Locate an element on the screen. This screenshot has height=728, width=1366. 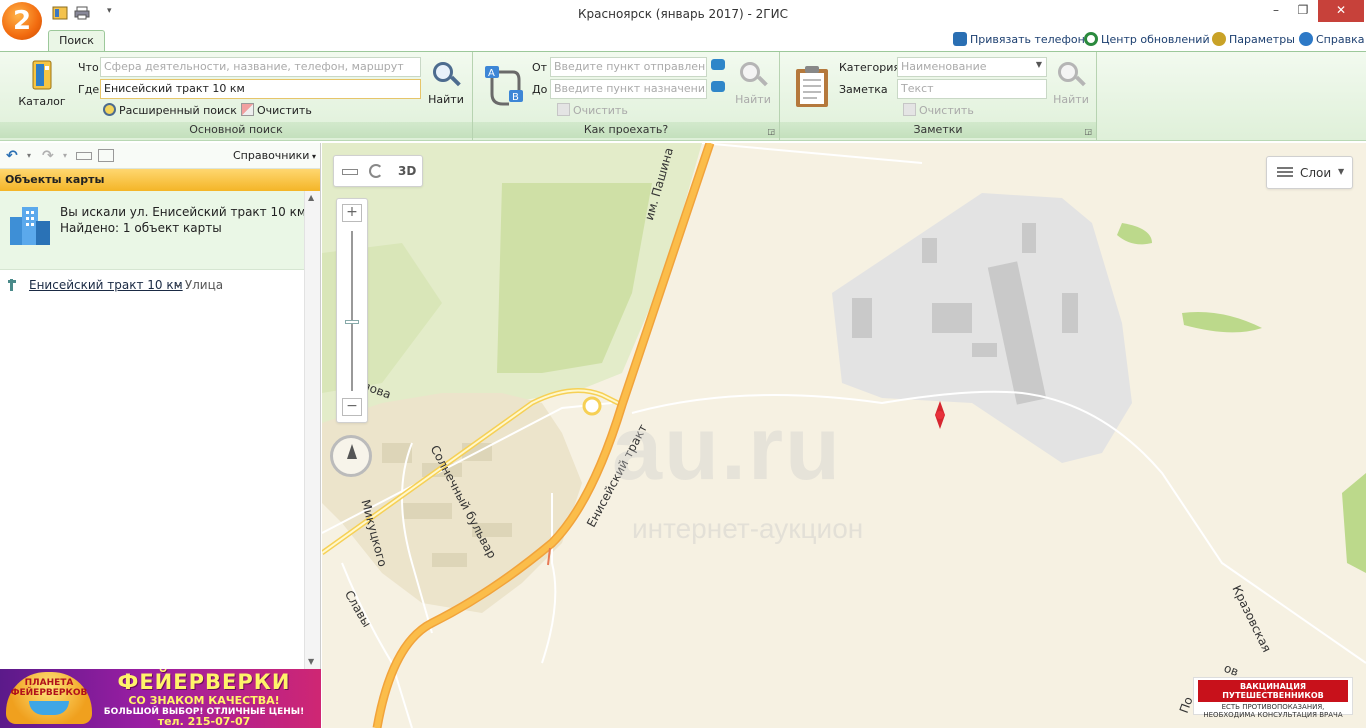
advanced-search-link: Расширенный поиск is located at coordinates (170, 110).